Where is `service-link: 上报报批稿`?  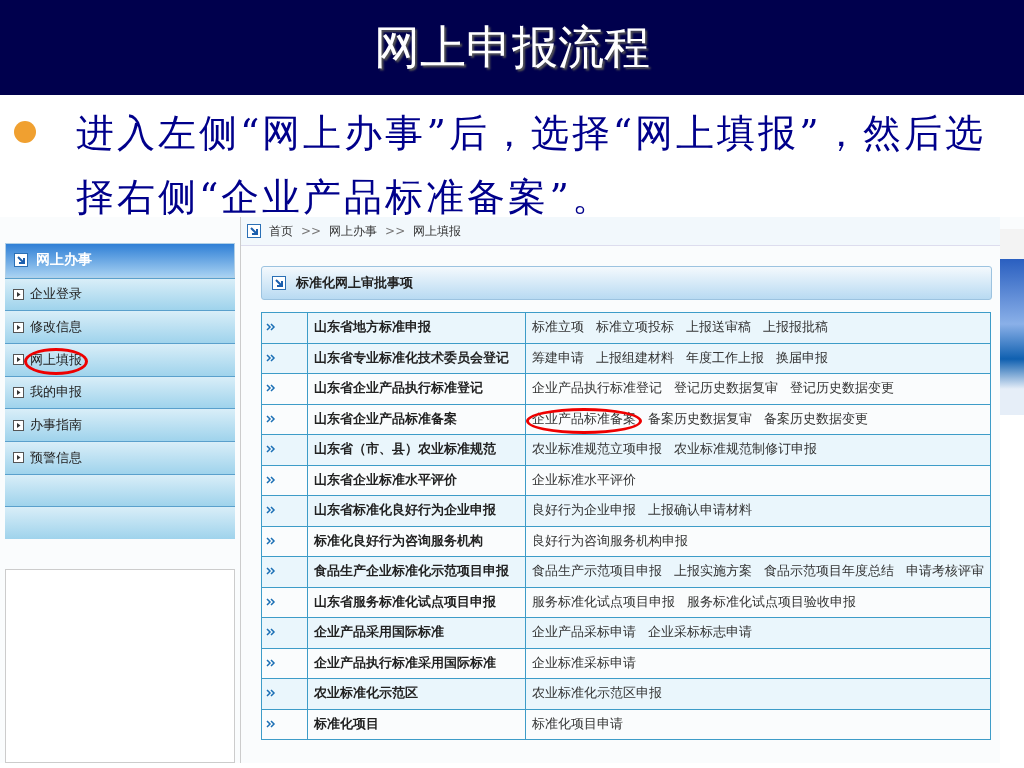 service-link: 上报报批稿 is located at coordinates (795, 327).